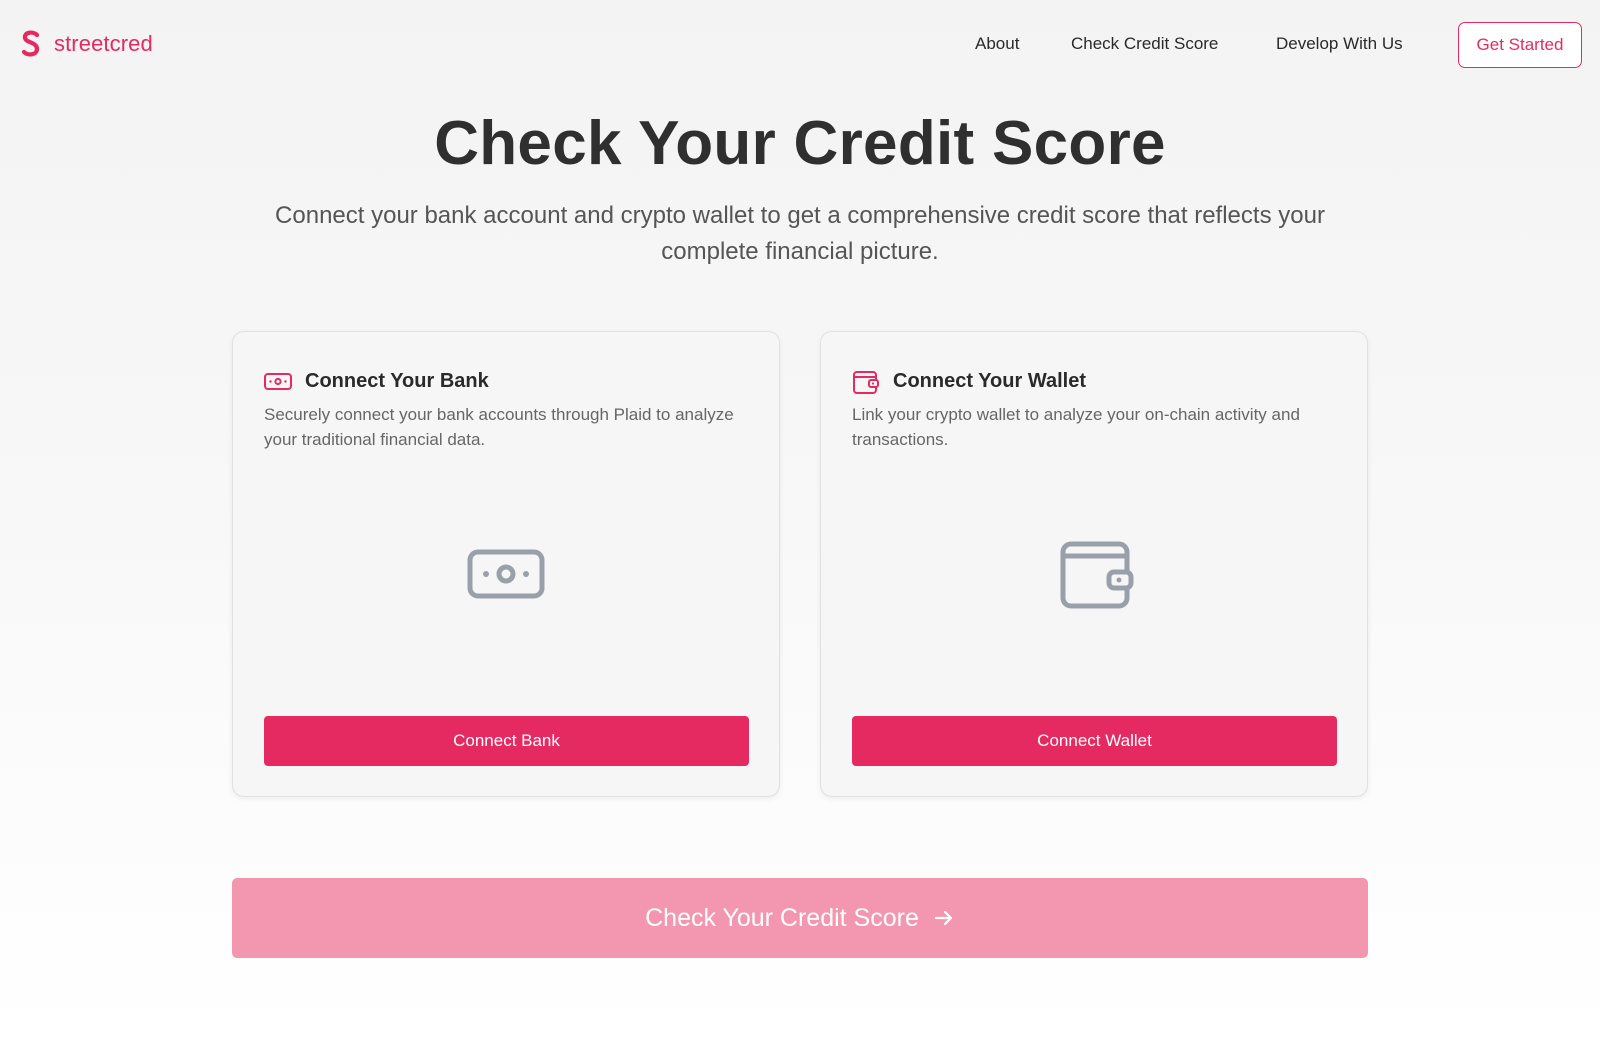 The width and height of the screenshot is (1600, 1038). What do you see at coordinates (943, 918) in the screenshot?
I see `arrow-right-icon` at bounding box center [943, 918].